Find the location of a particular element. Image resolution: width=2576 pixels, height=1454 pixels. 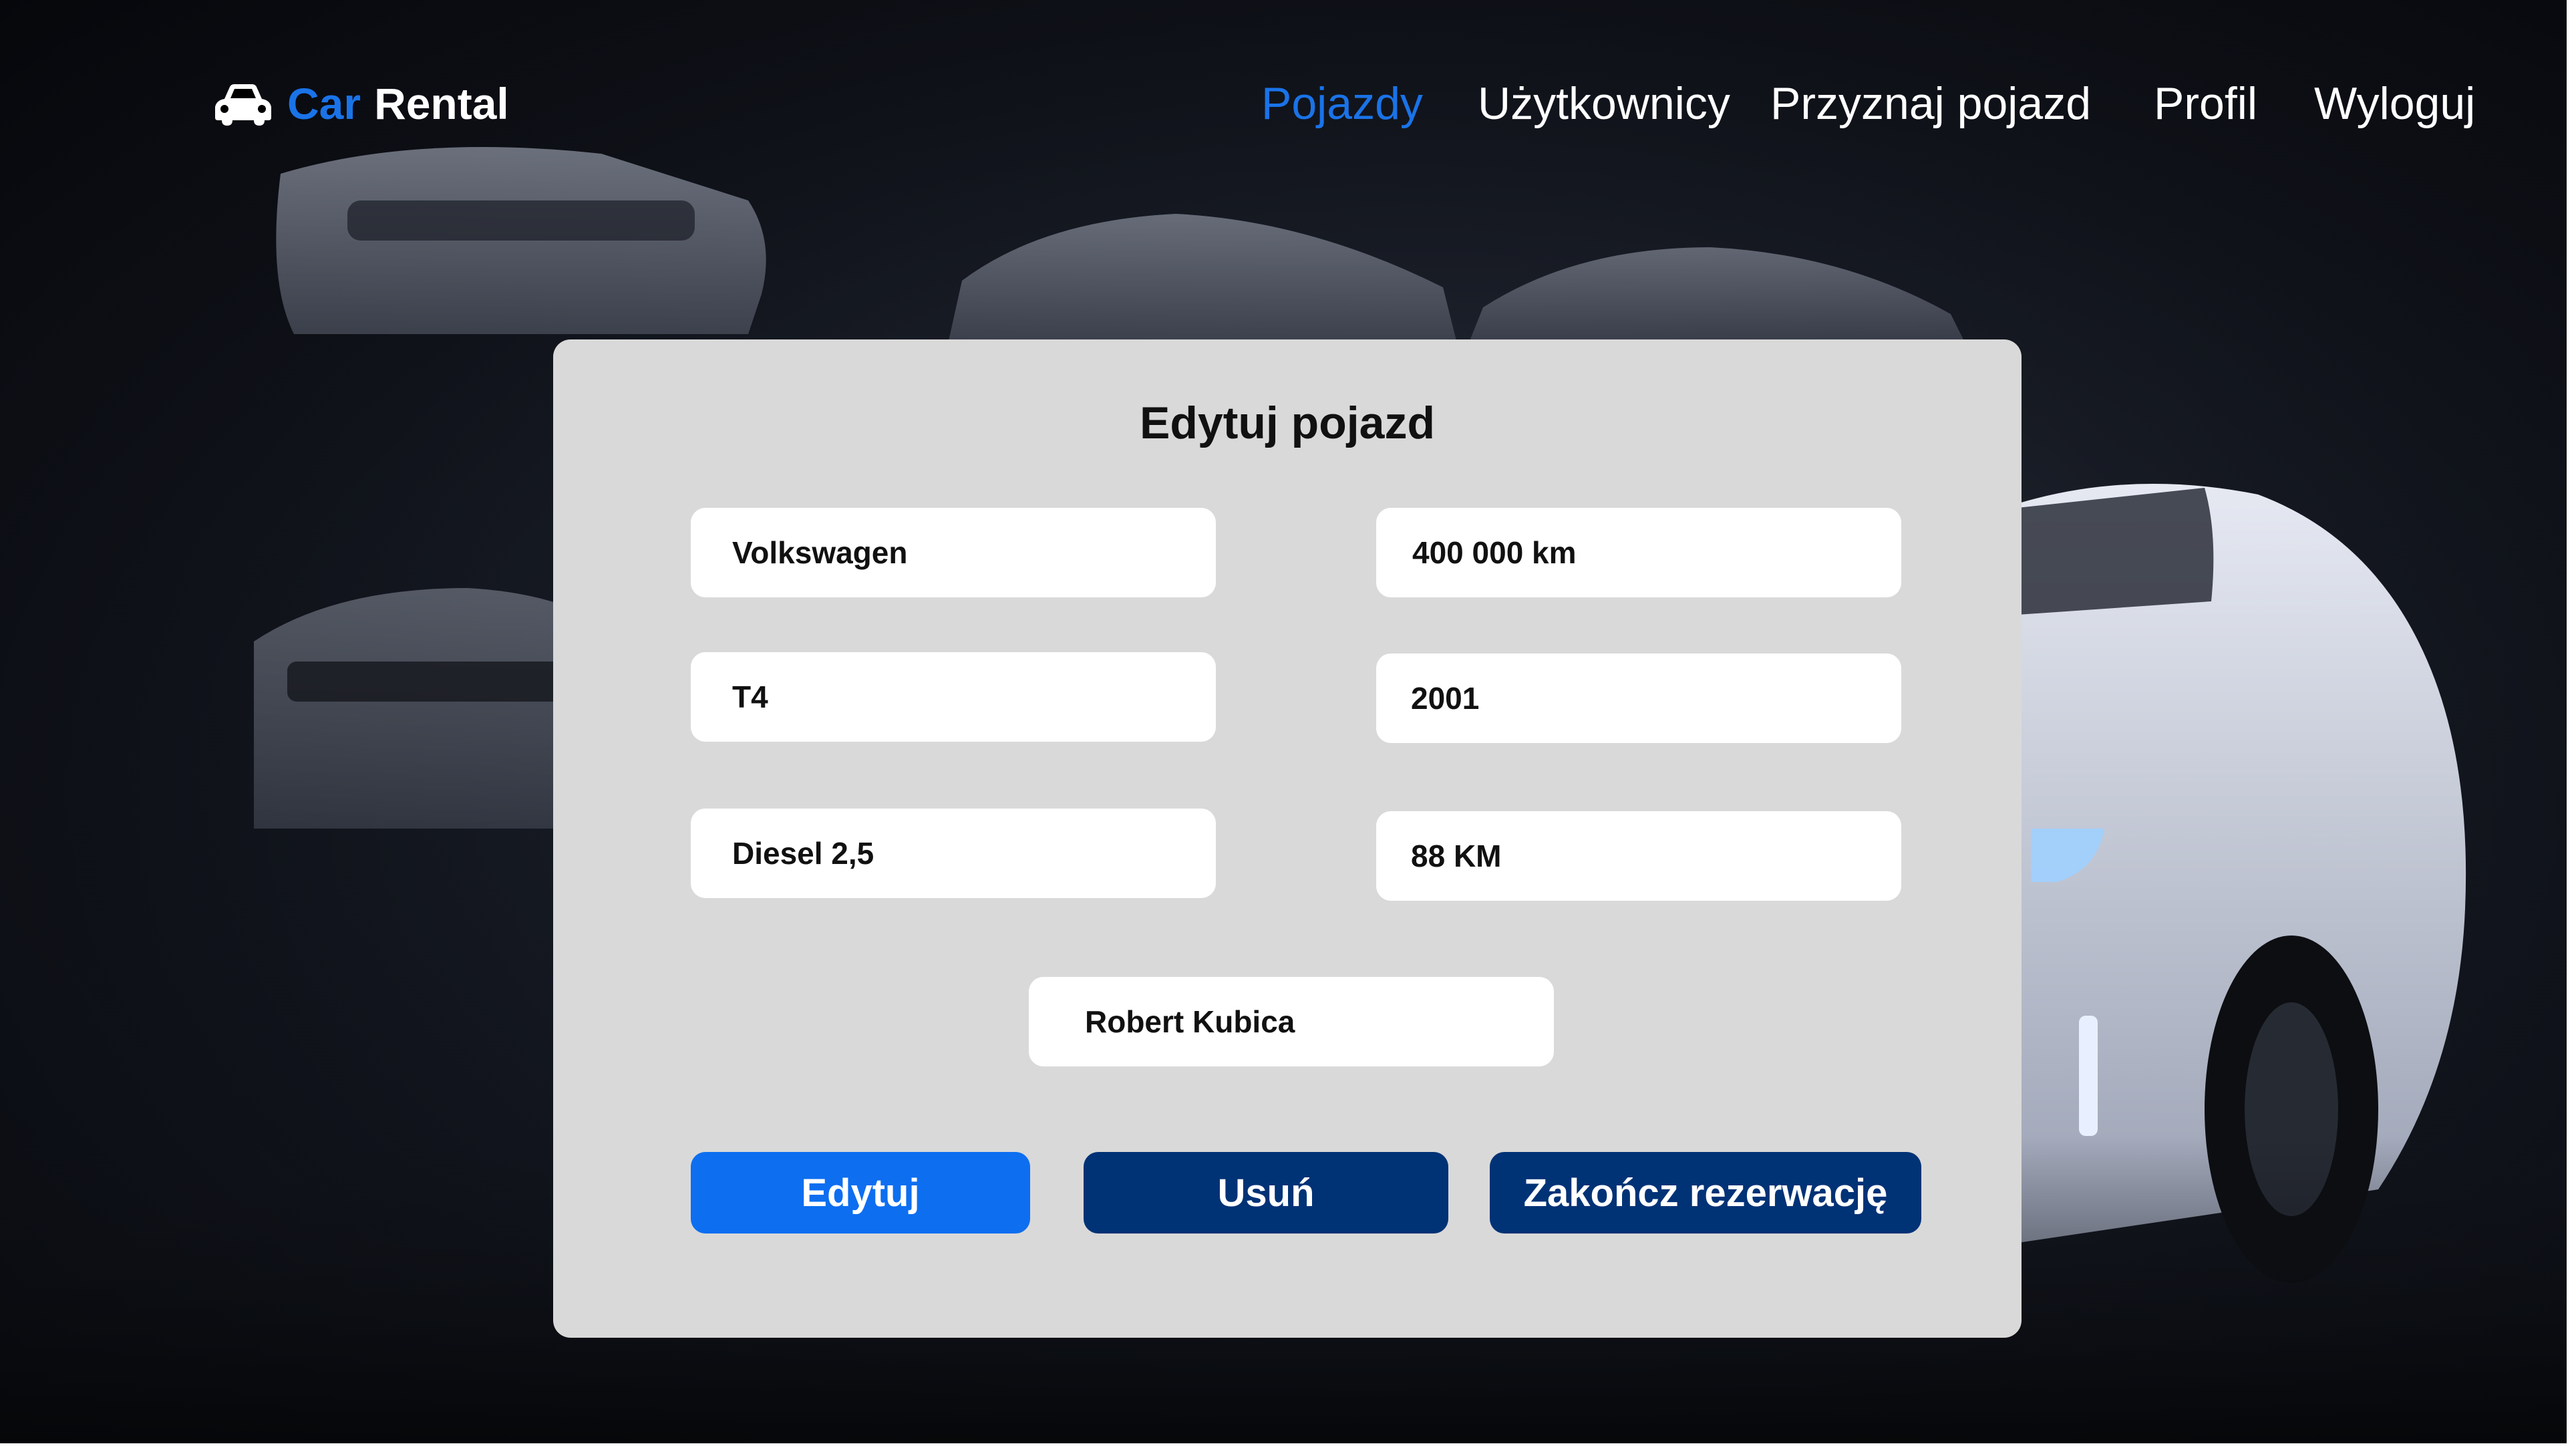

brand-logo: Car Rental is located at coordinates (360, 104).